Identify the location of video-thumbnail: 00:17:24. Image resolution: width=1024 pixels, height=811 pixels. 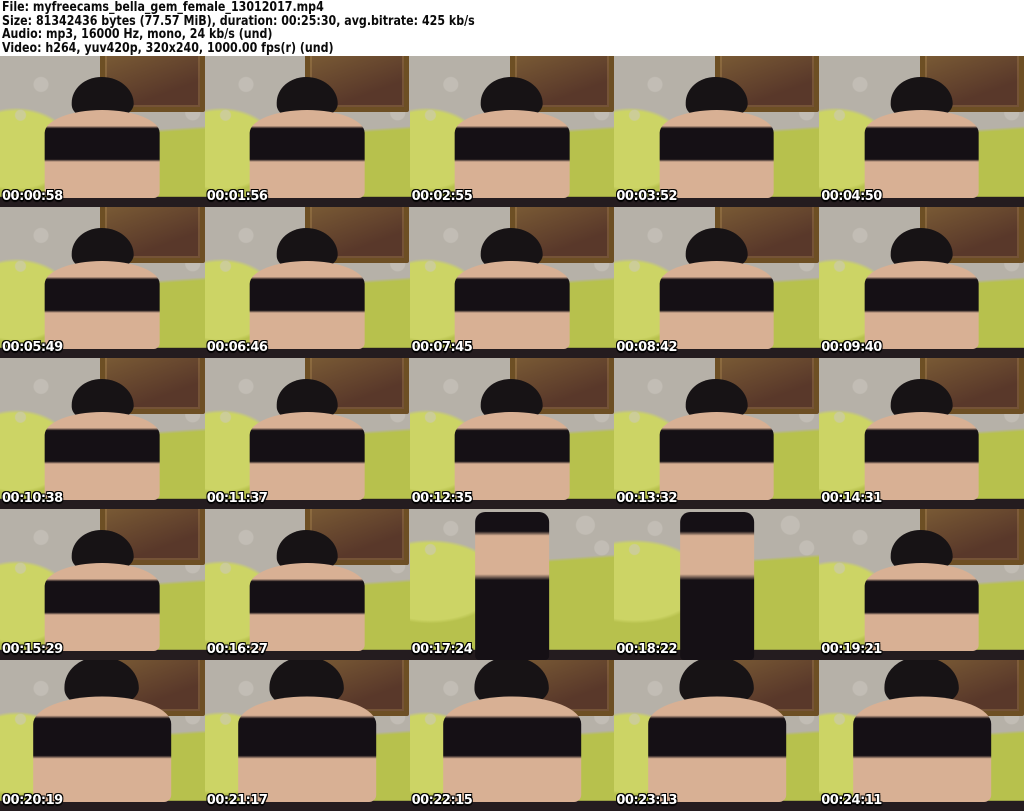
(512, 584).